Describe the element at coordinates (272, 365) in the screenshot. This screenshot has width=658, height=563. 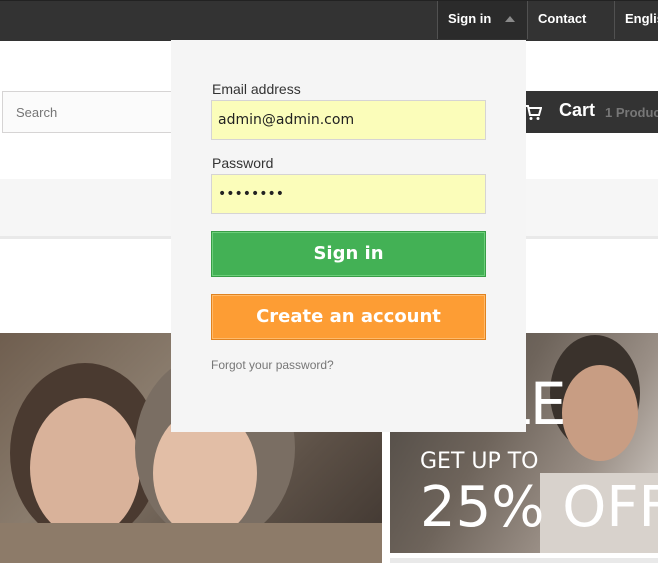
I see `forgot-password-link: Forgot your password?` at that location.